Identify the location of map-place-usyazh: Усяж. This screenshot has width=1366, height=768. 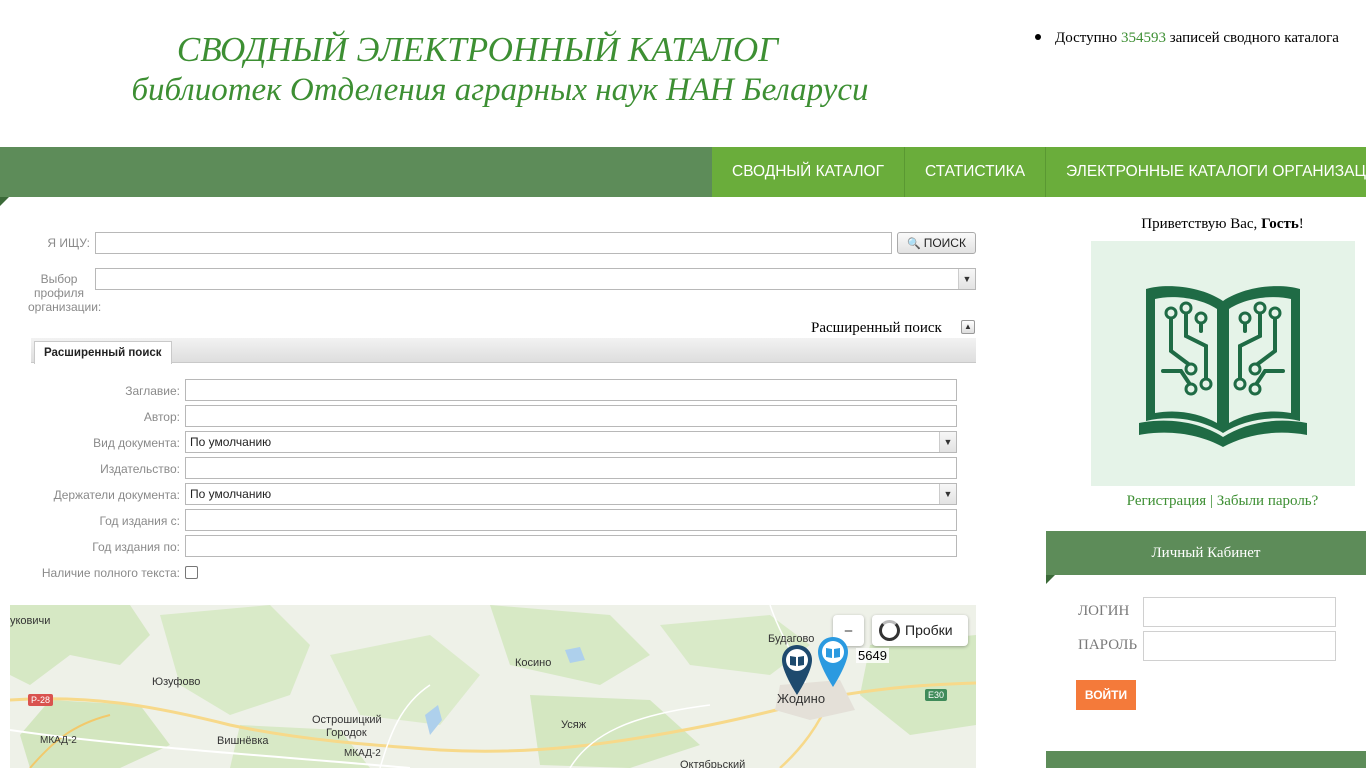
(574, 725).